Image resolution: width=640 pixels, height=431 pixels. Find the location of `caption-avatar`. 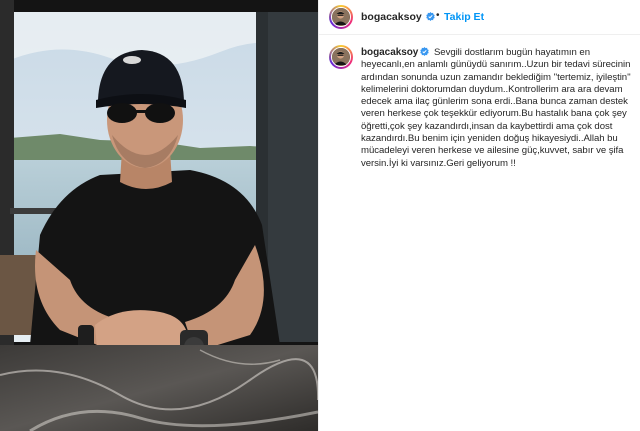

caption-avatar is located at coordinates (341, 57).